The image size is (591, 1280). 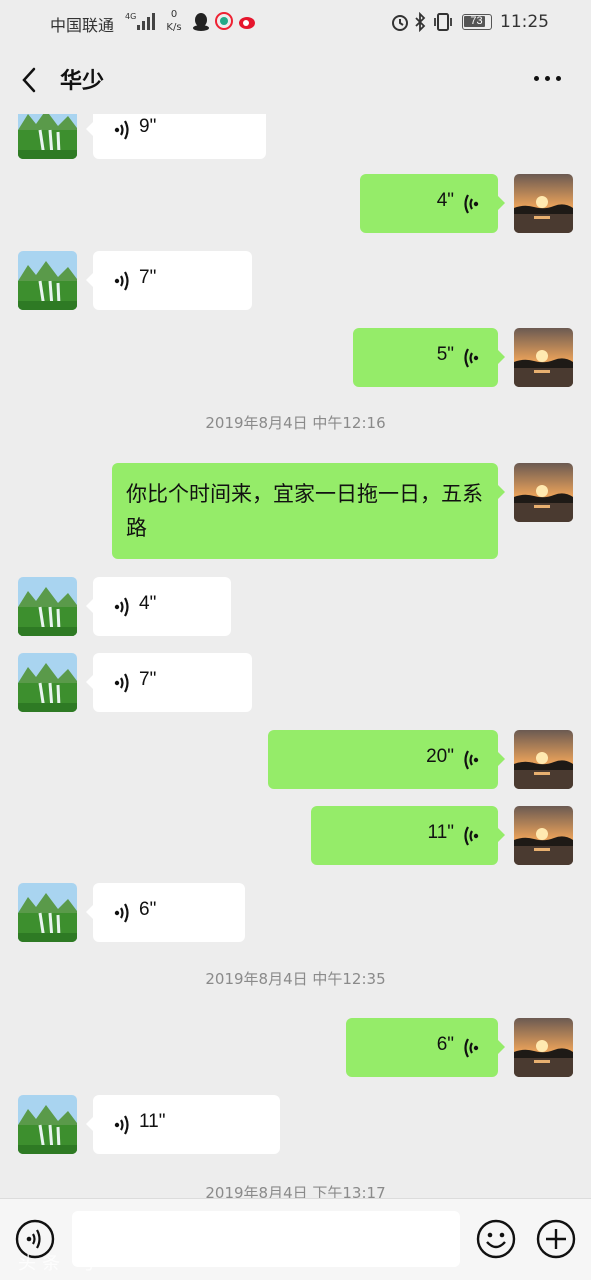 What do you see at coordinates (174, 14) in the screenshot?
I see `network-speed-value: 0` at bounding box center [174, 14].